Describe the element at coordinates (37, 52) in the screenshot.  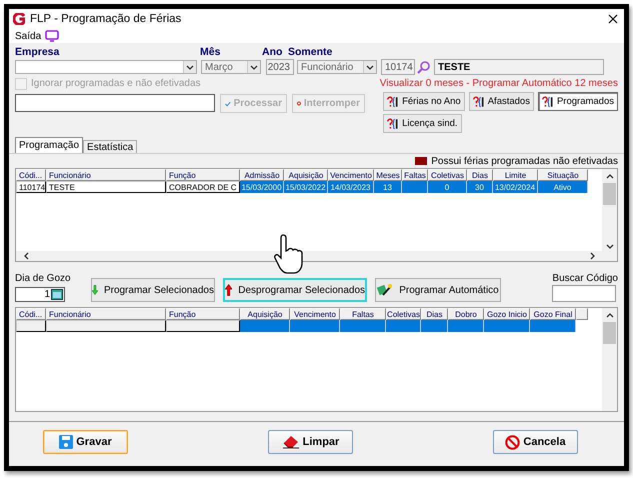
I see `field-label: Empresa` at that location.